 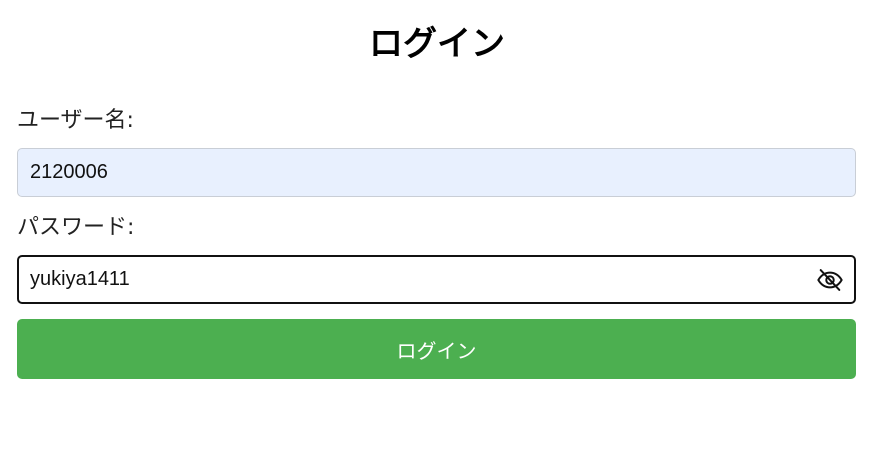 What do you see at coordinates (75, 120) in the screenshot?
I see `username-label: ユーザー名:` at bounding box center [75, 120].